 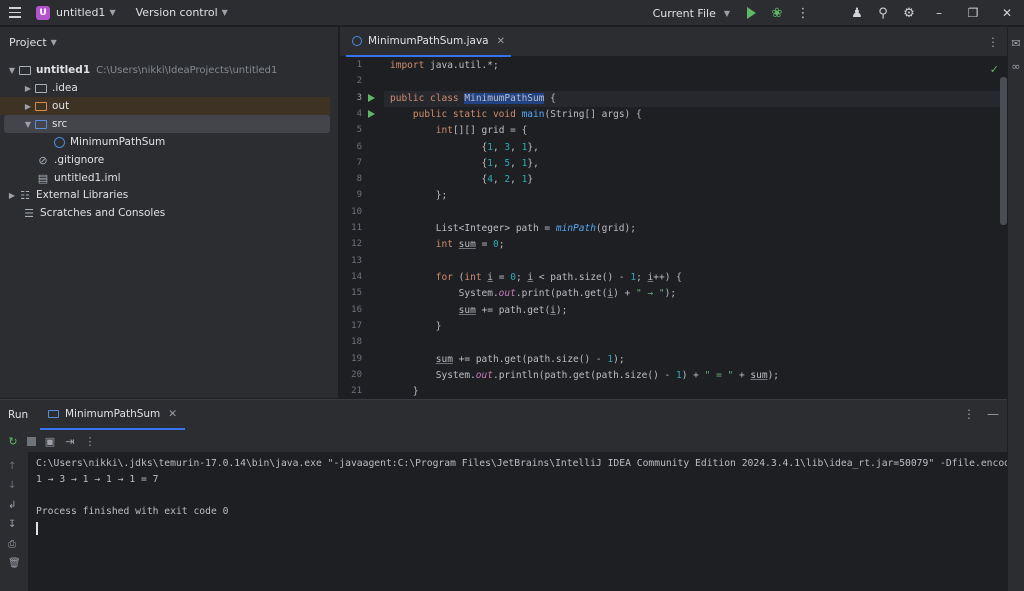 I want to click on version-control-menu: Version control, so click(x=177, y=12).